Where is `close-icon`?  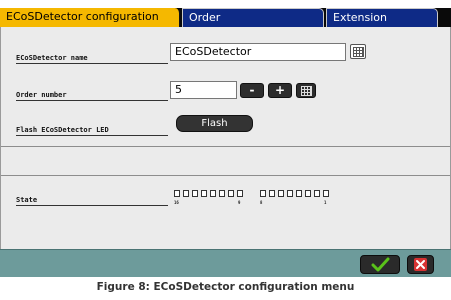
close-icon is located at coordinates (420, 264).